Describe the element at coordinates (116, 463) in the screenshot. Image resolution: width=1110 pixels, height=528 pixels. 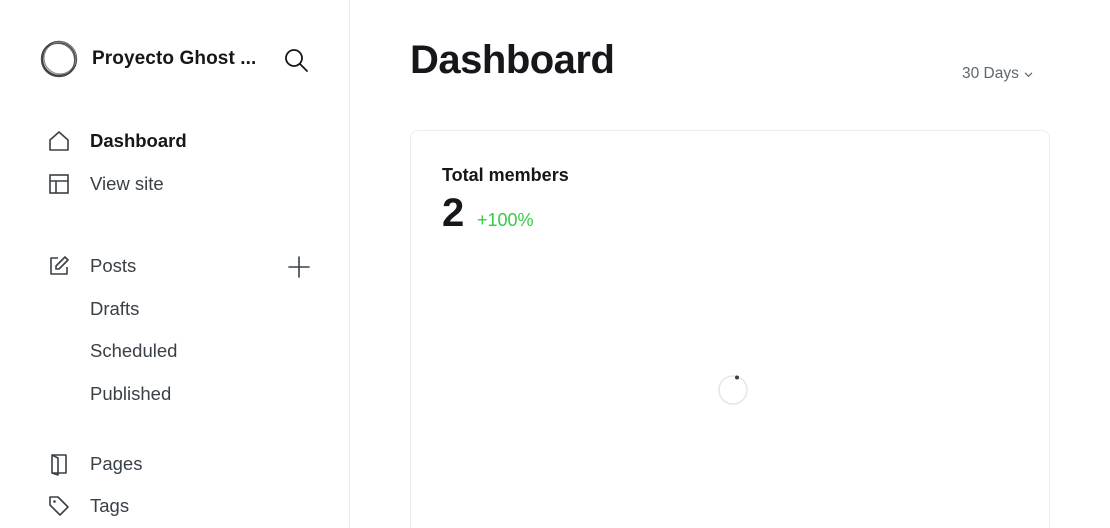
I see `sidebar-item-label: Pages` at that location.